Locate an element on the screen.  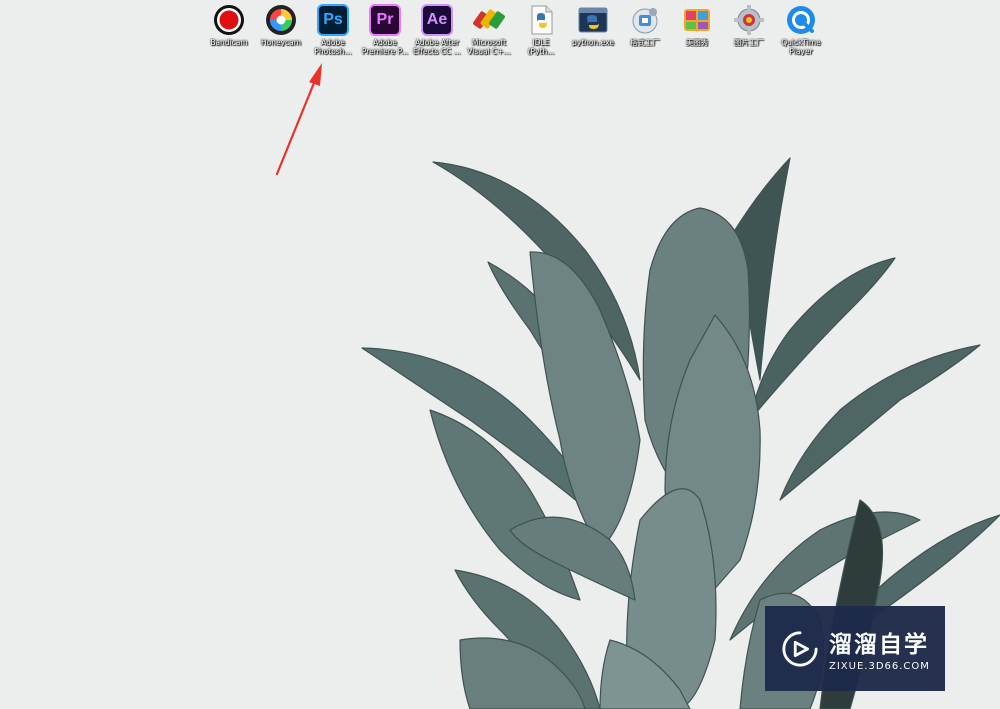
desktop-shortcut-label: 格式工厂 is located at coordinates (645, 42).